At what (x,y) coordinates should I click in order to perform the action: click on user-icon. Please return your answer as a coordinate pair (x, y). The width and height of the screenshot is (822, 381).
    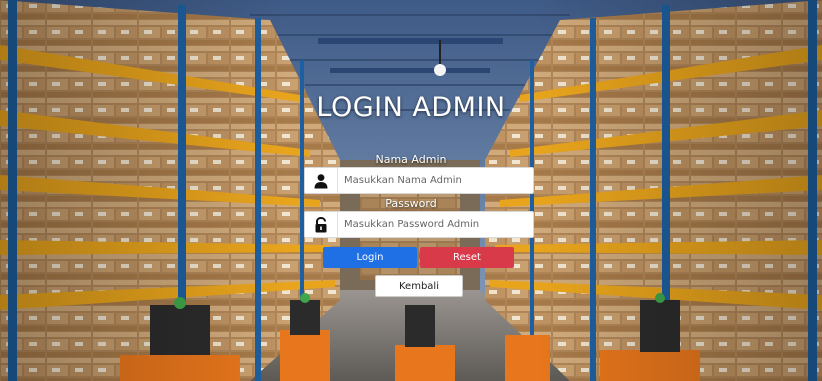
    Looking at the image, I should click on (321, 180).